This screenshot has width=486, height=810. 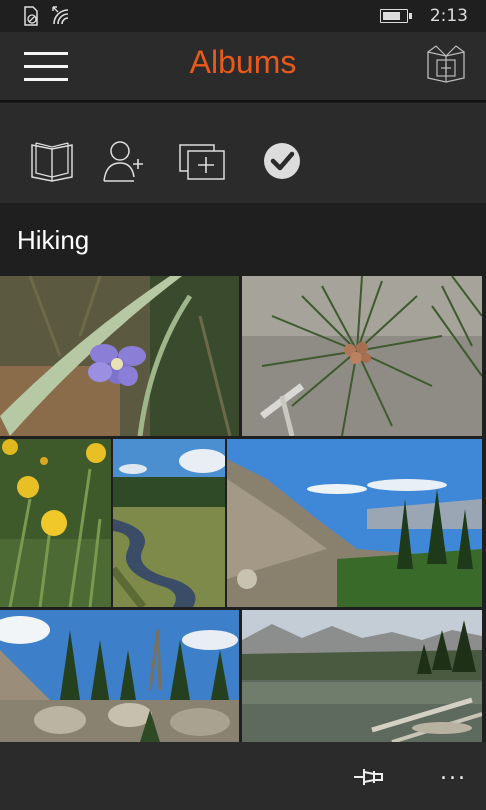 I want to click on add-album-icon, so click(x=446, y=64).